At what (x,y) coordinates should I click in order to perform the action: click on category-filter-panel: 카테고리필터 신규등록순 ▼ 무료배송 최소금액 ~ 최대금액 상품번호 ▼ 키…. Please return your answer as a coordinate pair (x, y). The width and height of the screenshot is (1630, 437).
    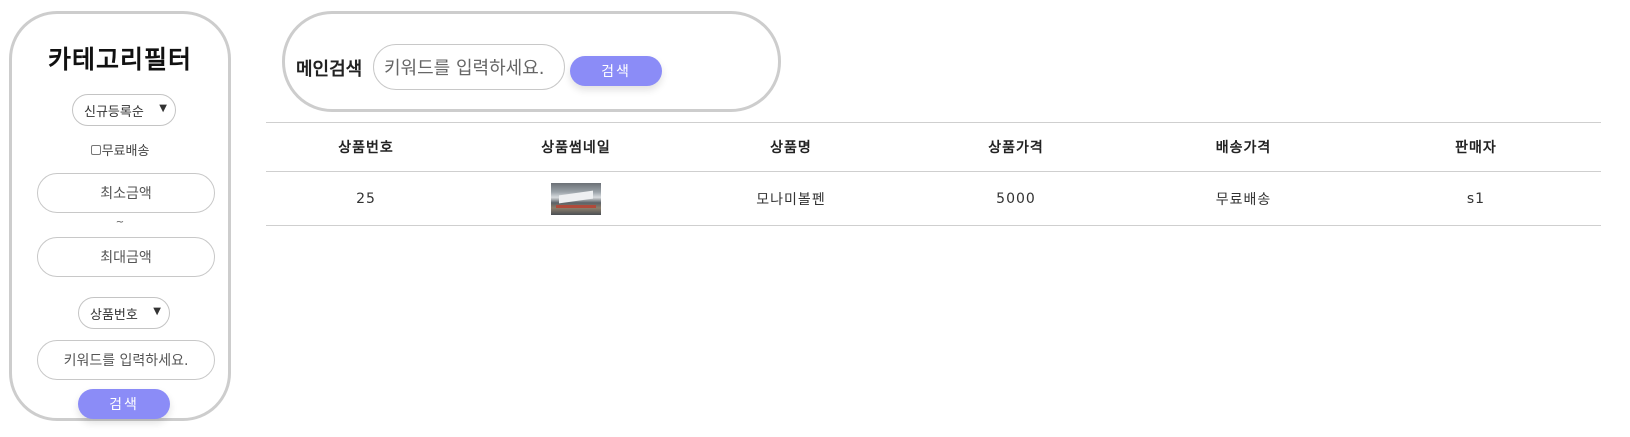
    Looking at the image, I should click on (120, 216).